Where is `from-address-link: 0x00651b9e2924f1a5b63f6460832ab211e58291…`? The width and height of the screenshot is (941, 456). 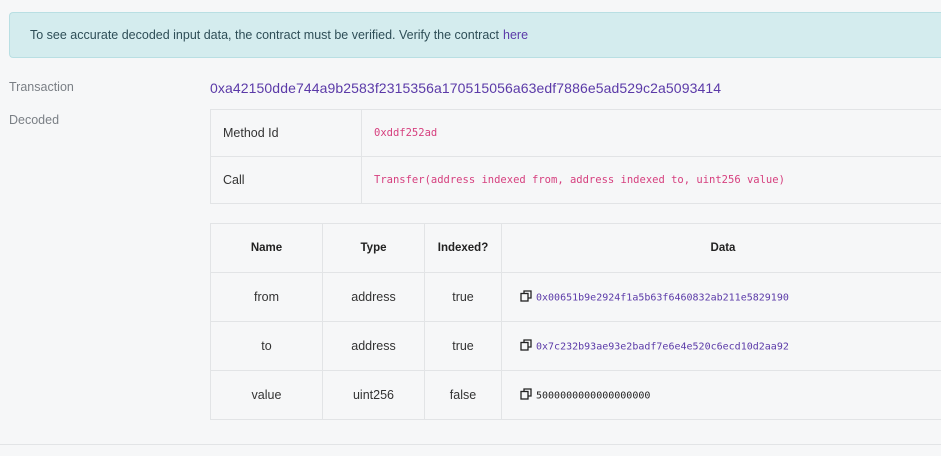
from-address-link: 0x00651b9e2924f1a5b63f6460832ab211e58291… is located at coordinates (662, 297).